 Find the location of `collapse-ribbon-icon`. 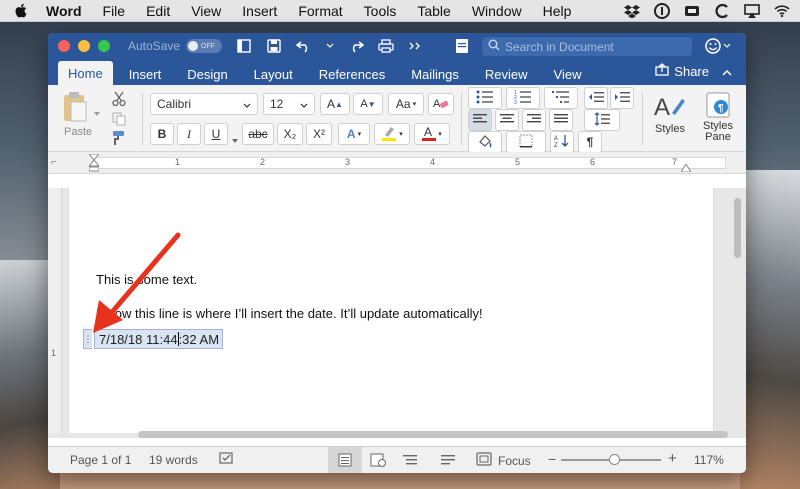

collapse-ribbon-icon is located at coordinates (727, 71).